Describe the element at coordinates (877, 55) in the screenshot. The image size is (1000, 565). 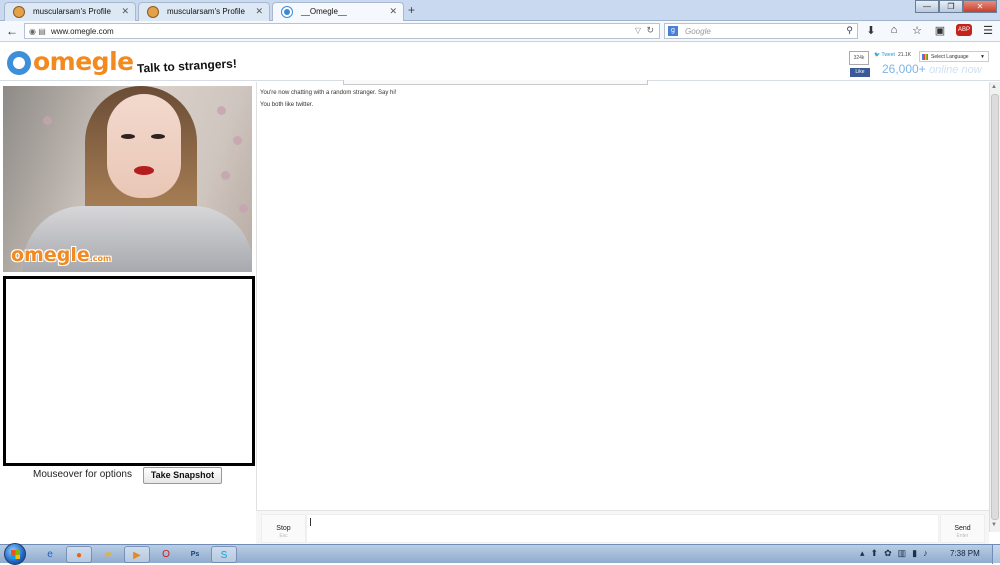
I see `twitter-bird-icon: 🐦` at that location.